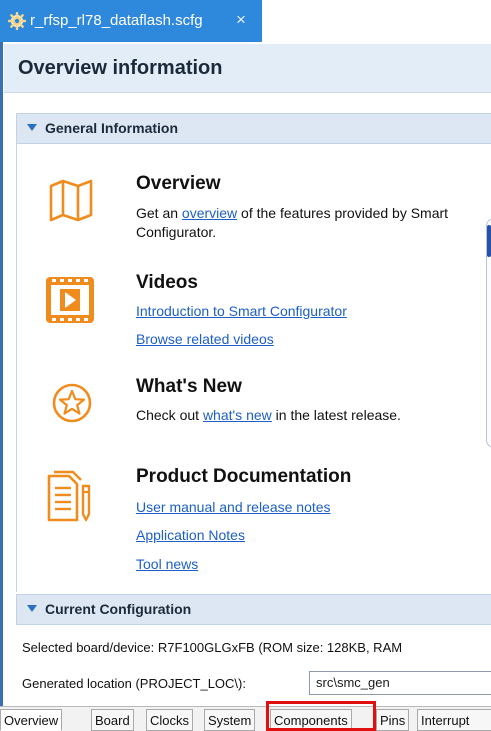  Describe the element at coordinates (69, 496) in the screenshot. I see `document-icon` at that location.